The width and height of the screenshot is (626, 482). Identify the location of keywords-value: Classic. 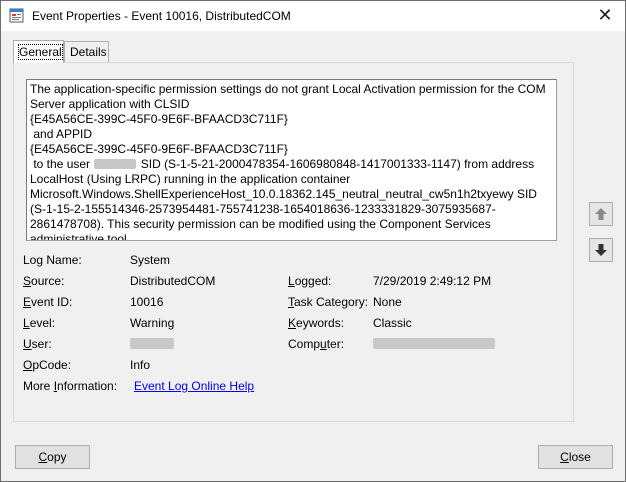
(392, 323).